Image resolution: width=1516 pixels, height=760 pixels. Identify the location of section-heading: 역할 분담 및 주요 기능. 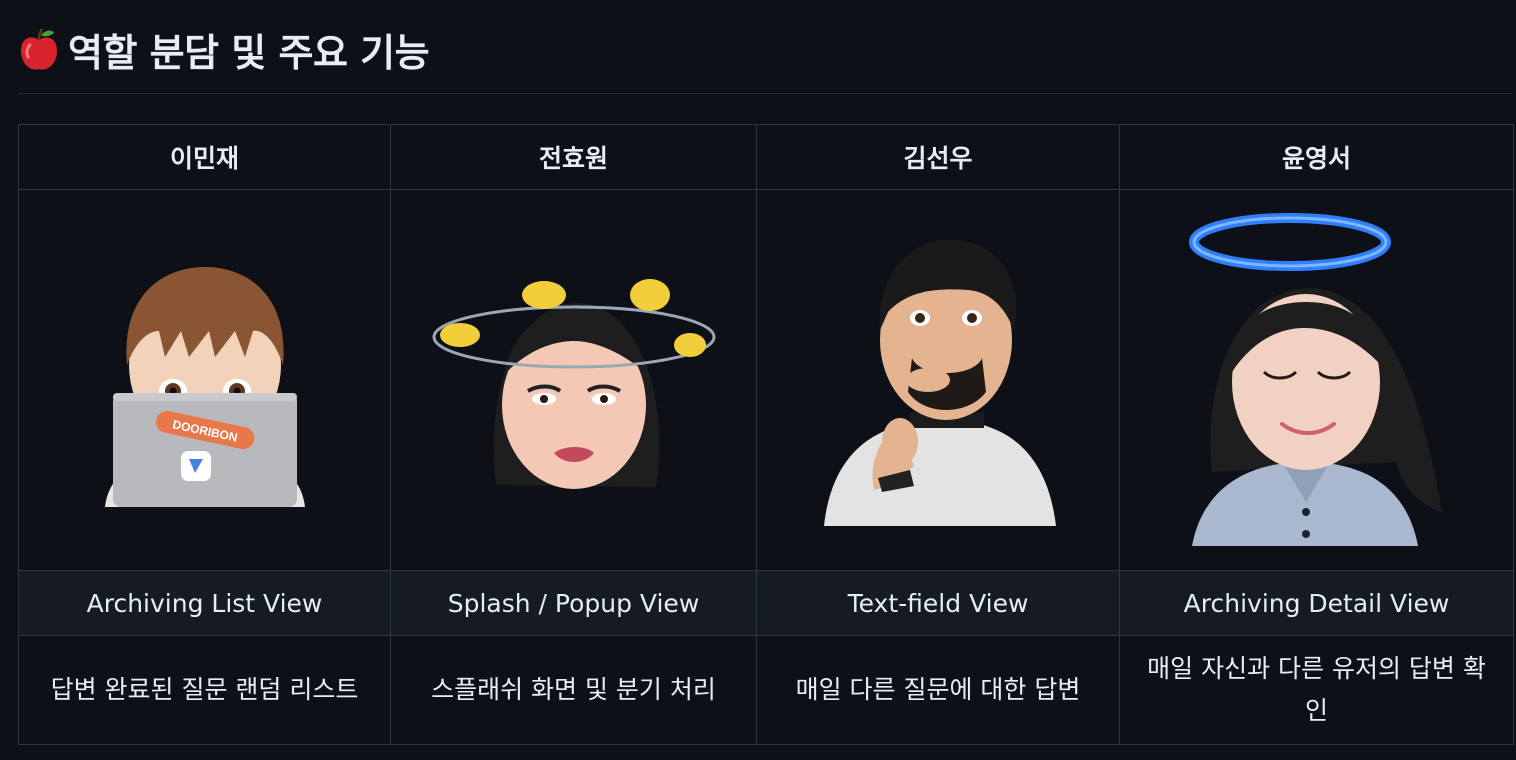
(224, 49).